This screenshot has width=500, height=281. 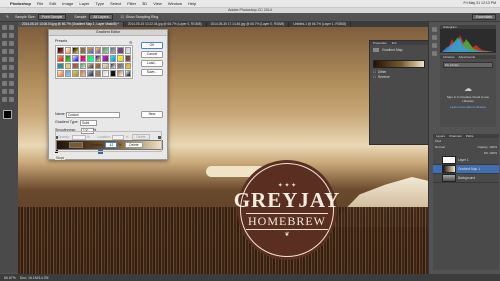 I want to click on gradient-name-input: Custom, so click(x=93, y=115).